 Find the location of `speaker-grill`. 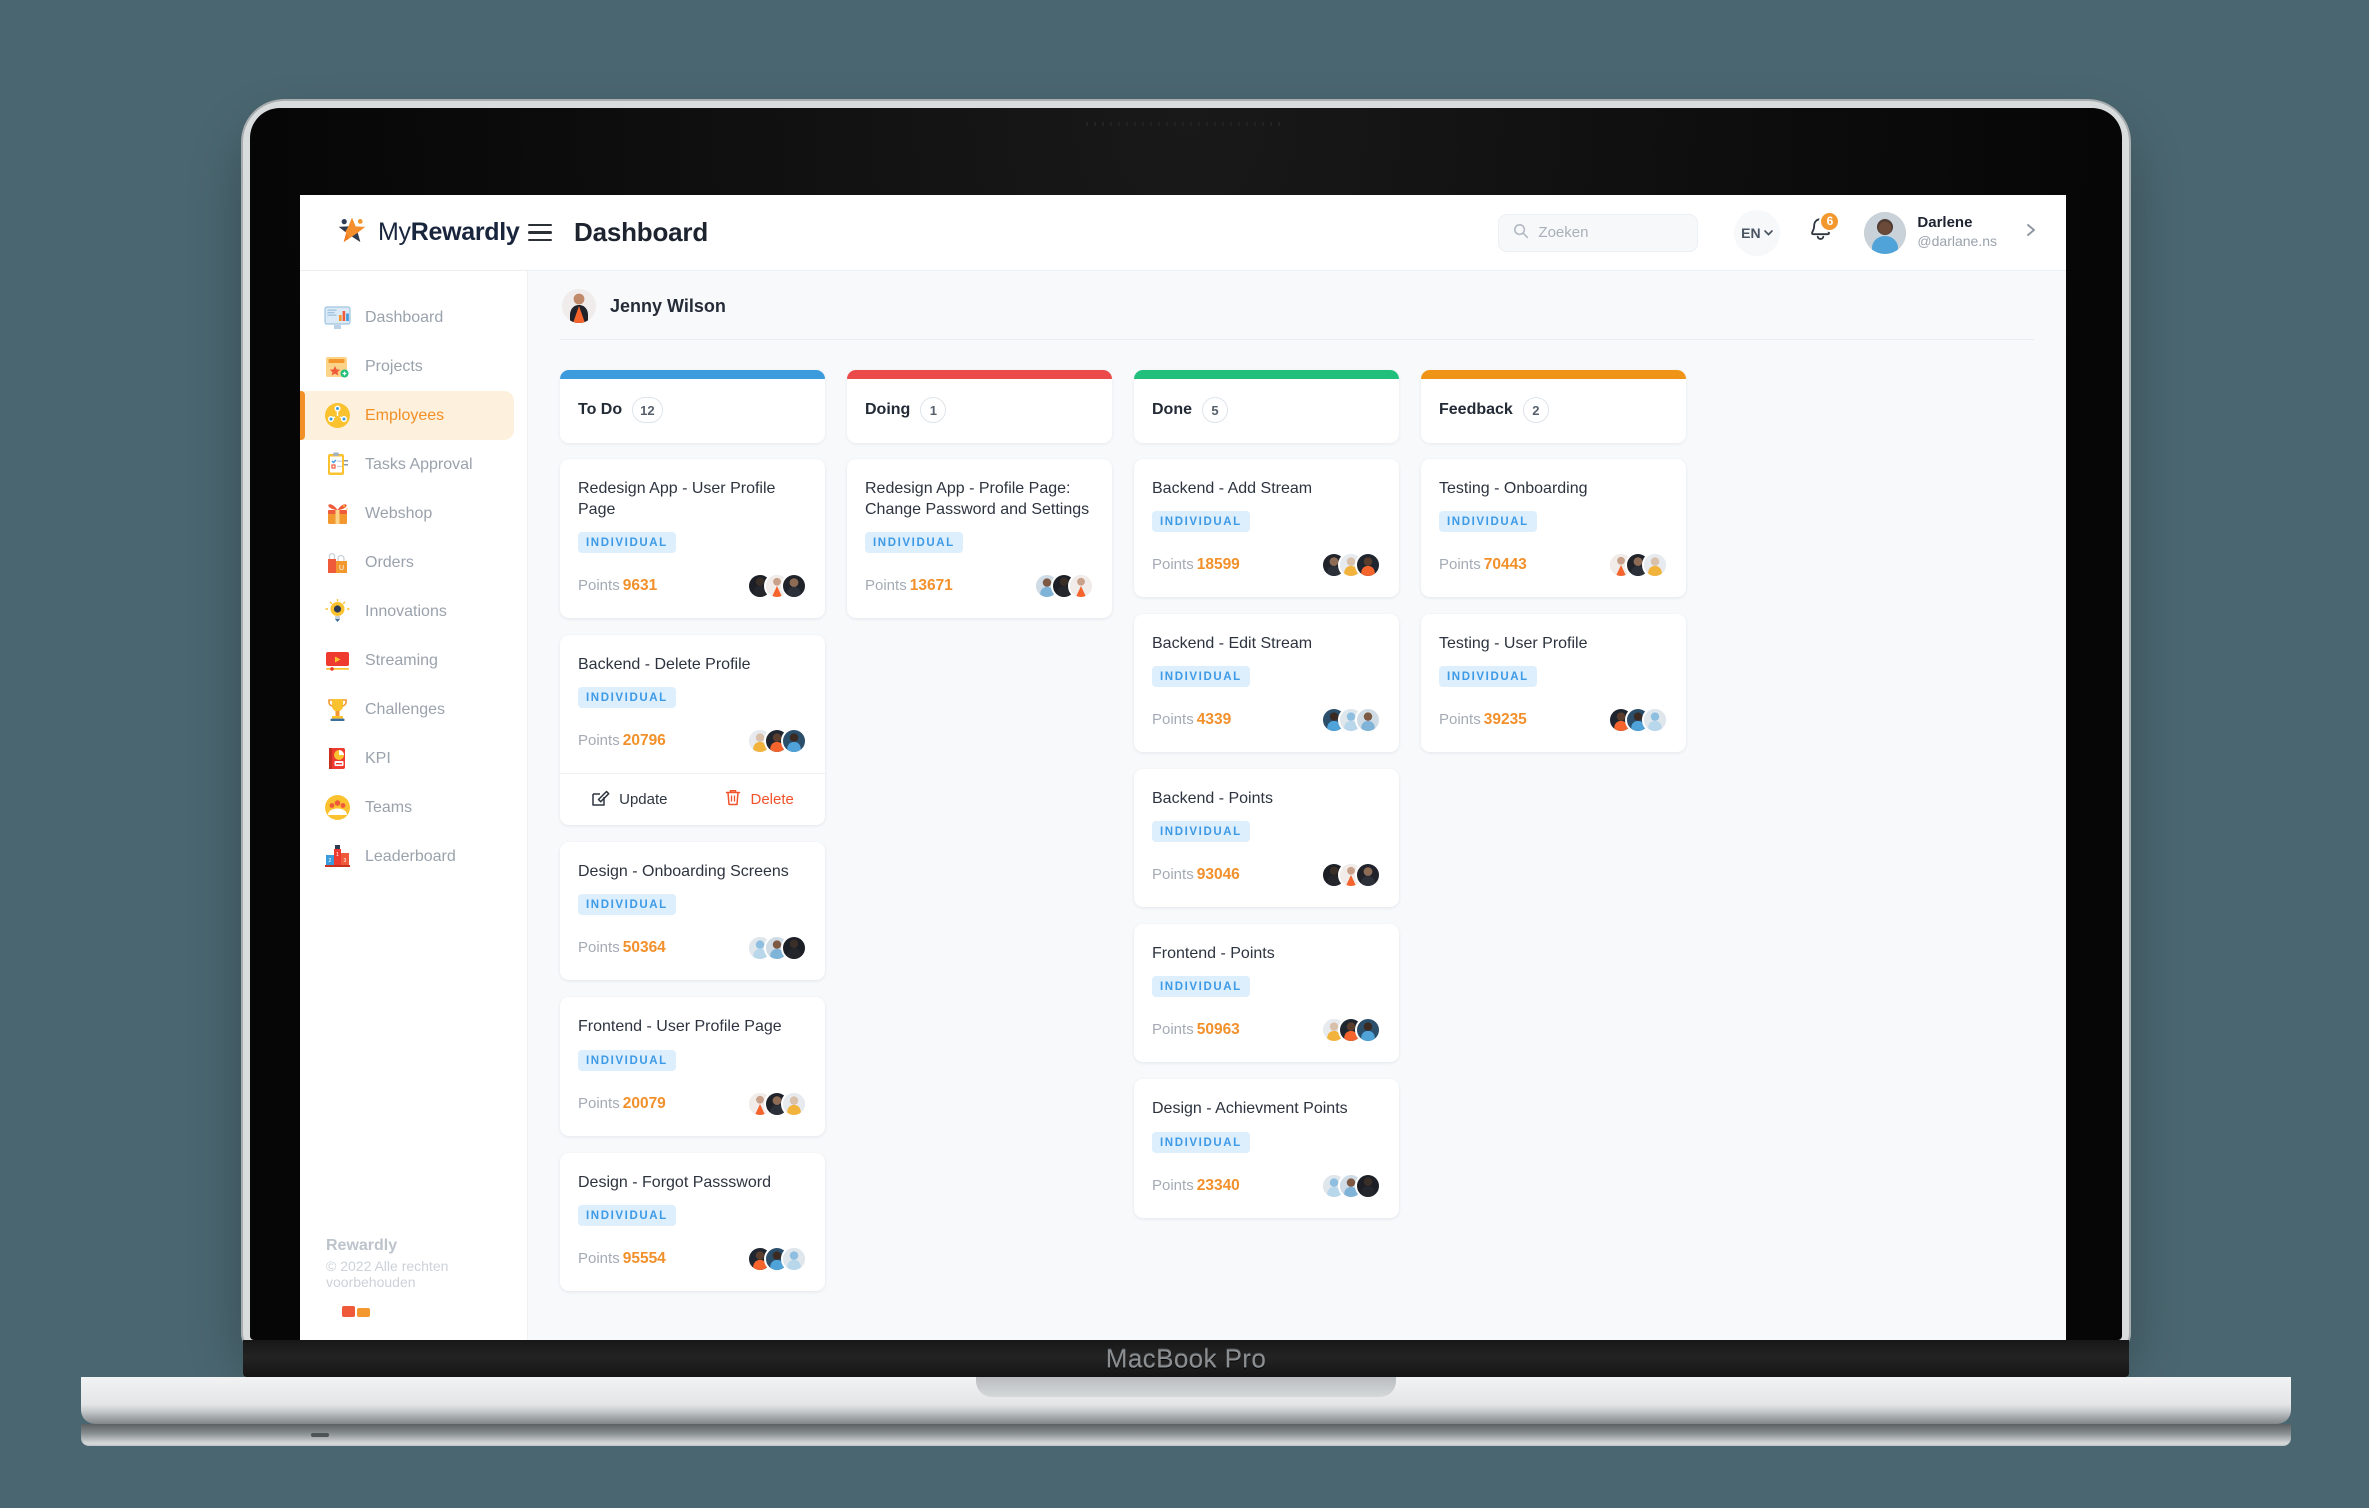

speaker-grill is located at coordinates (1186, 124).